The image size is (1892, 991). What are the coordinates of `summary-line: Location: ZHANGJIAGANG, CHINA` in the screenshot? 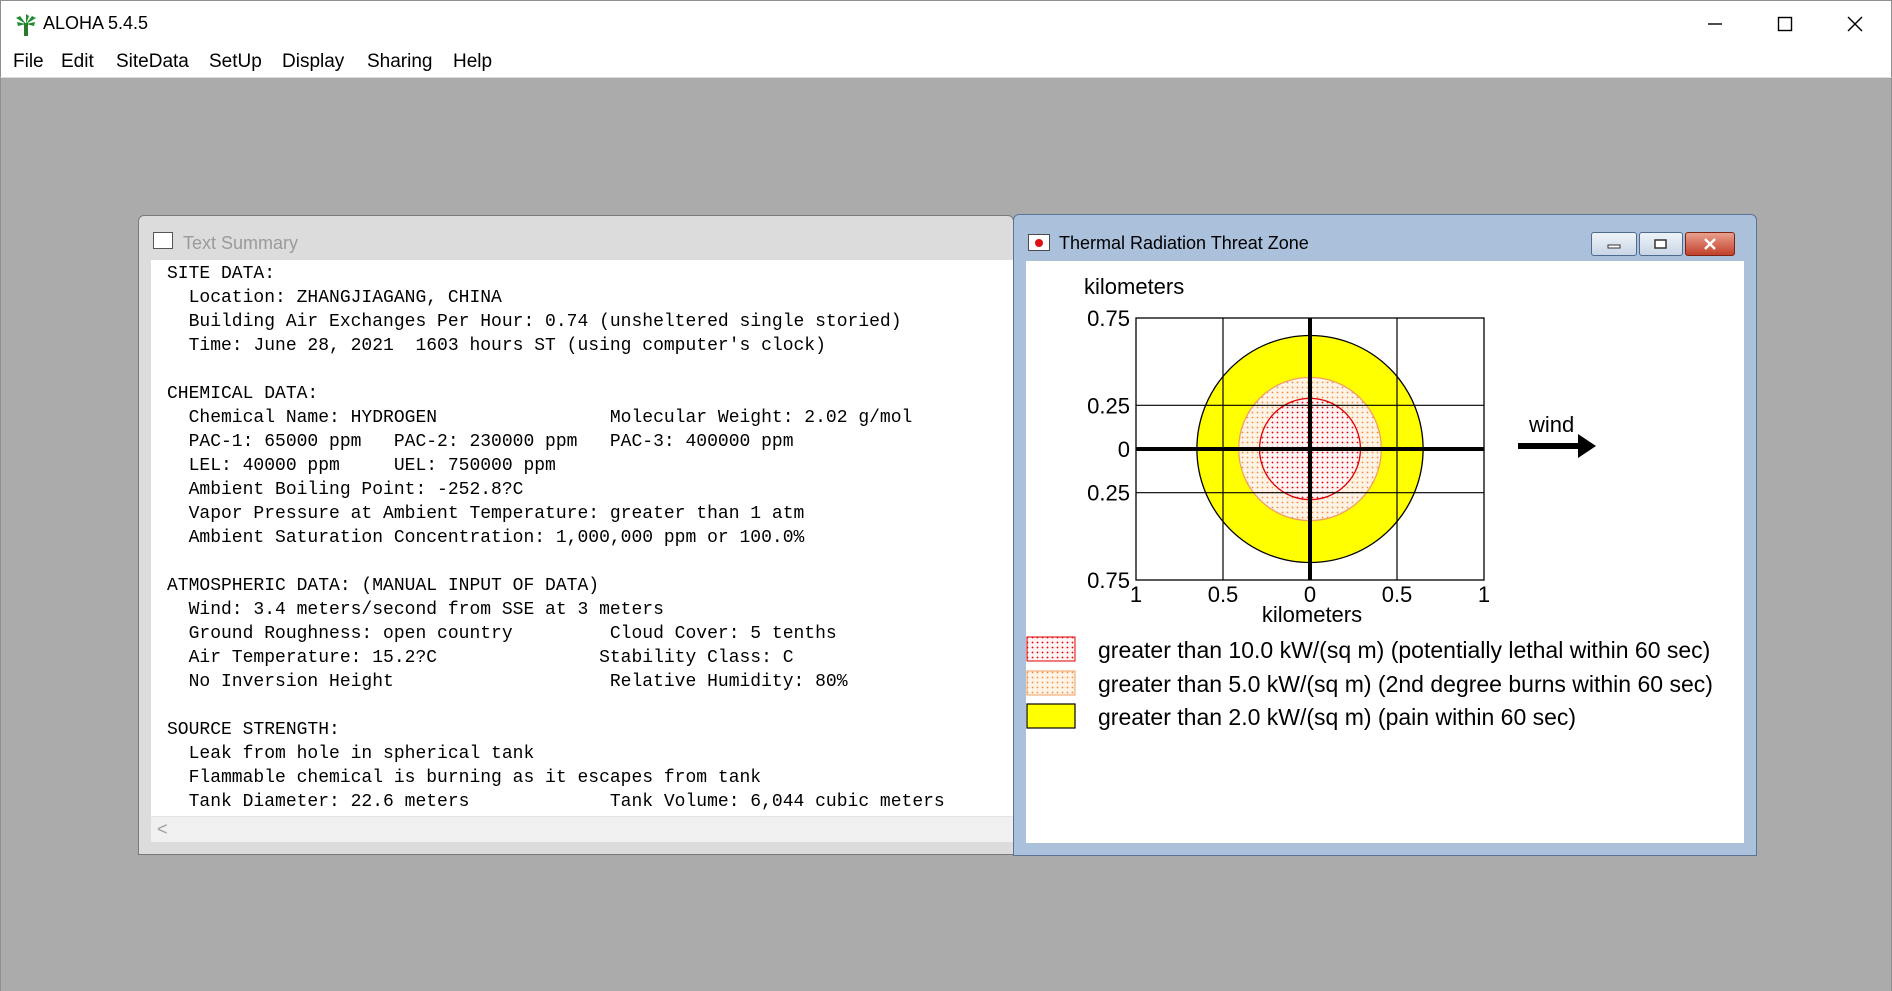 It's located at (334, 298).